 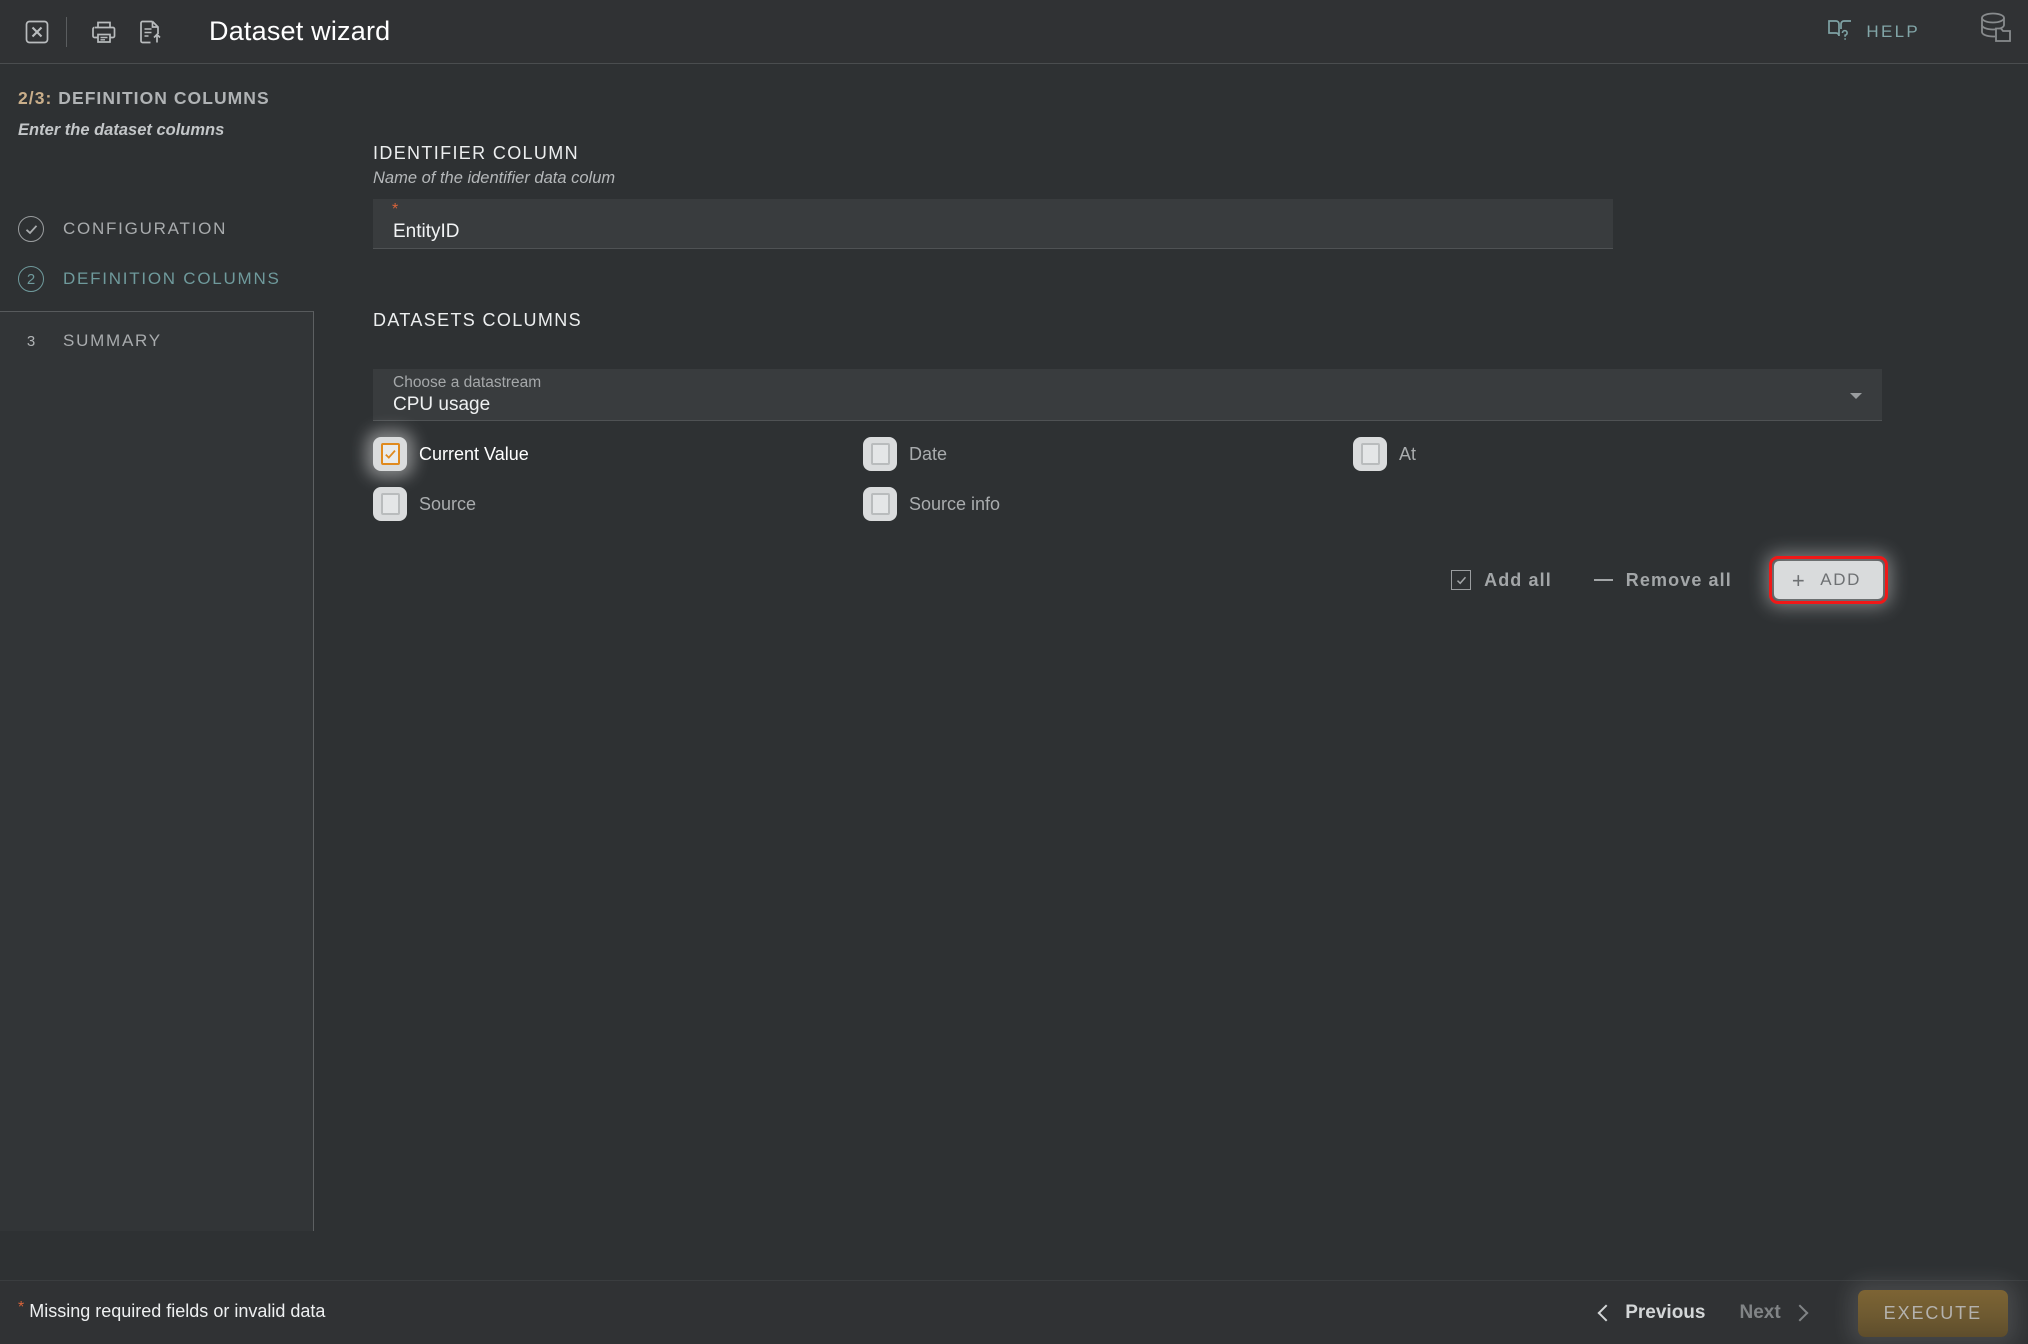 I want to click on chevron-right-icon, so click(x=1800, y=1313).